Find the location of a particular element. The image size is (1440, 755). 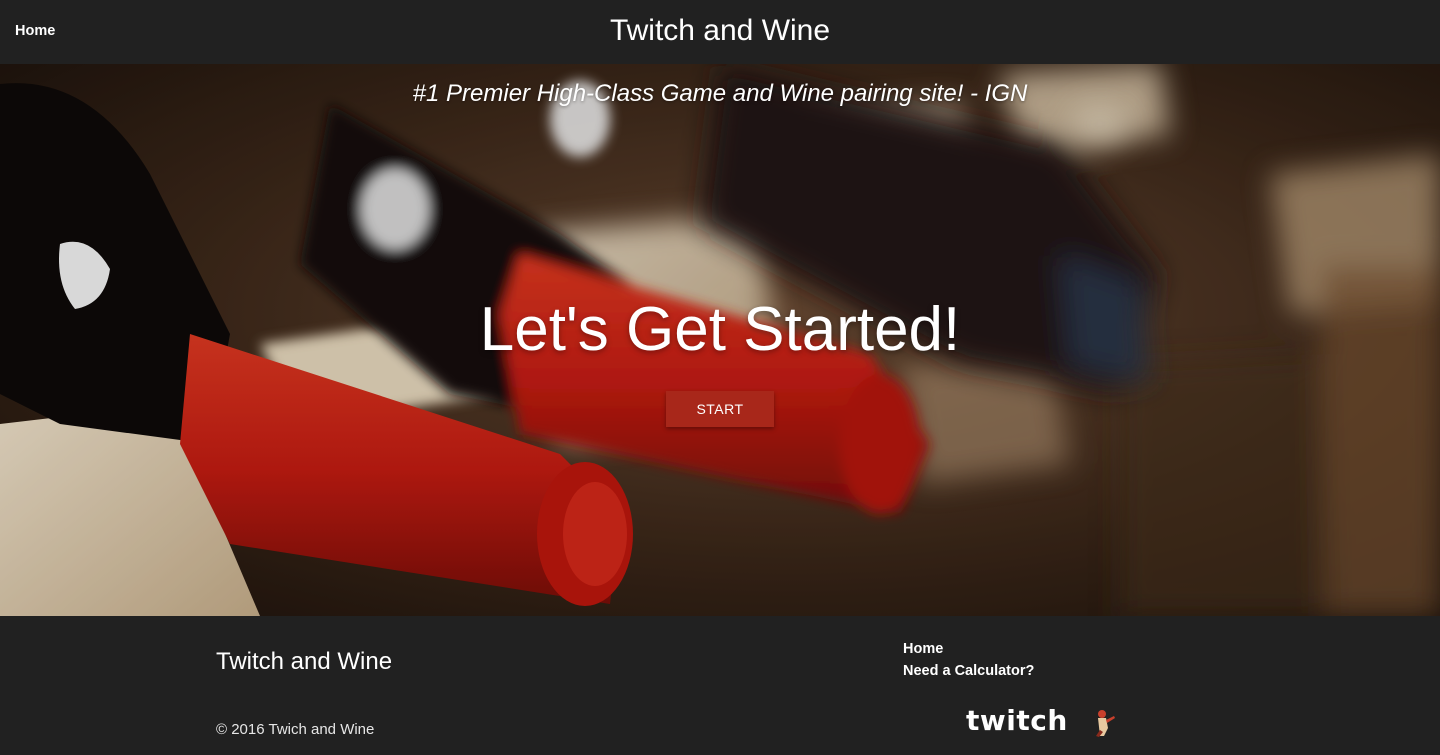

footer-home-link: Home is located at coordinates (968, 649).